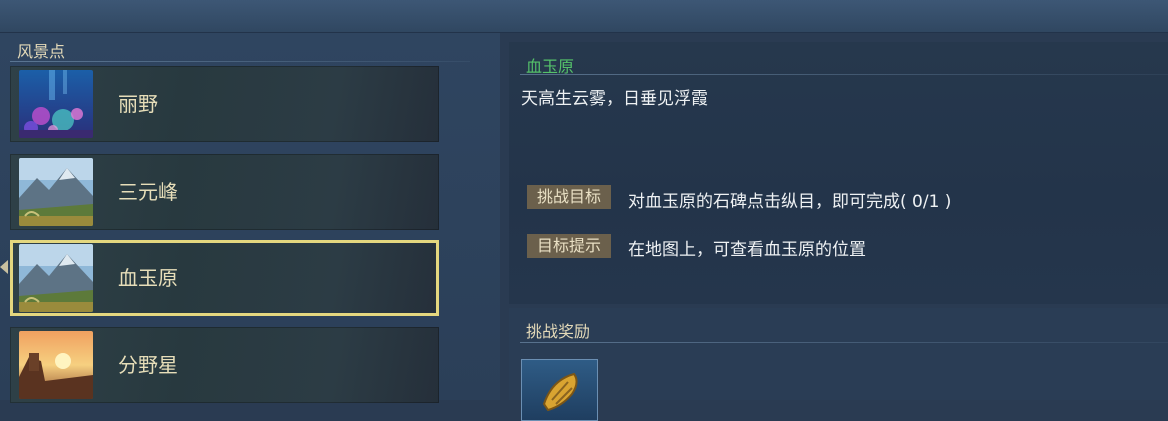  What do you see at coordinates (148, 192) in the screenshot?
I see `scenic-item-label: 三元峰` at bounding box center [148, 192].